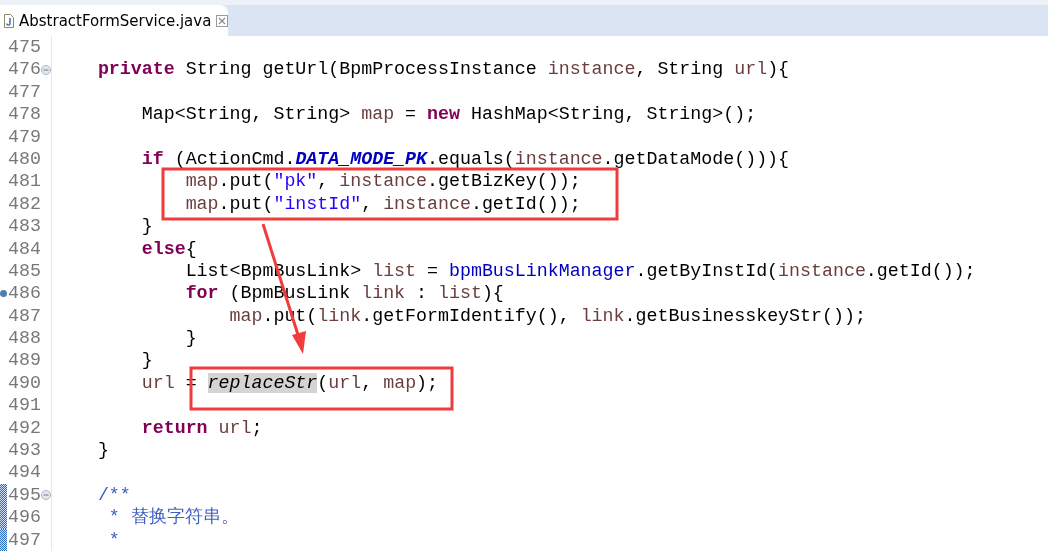  What do you see at coordinates (24, 136) in the screenshot?
I see `line-number: 479` at bounding box center [24, 136].